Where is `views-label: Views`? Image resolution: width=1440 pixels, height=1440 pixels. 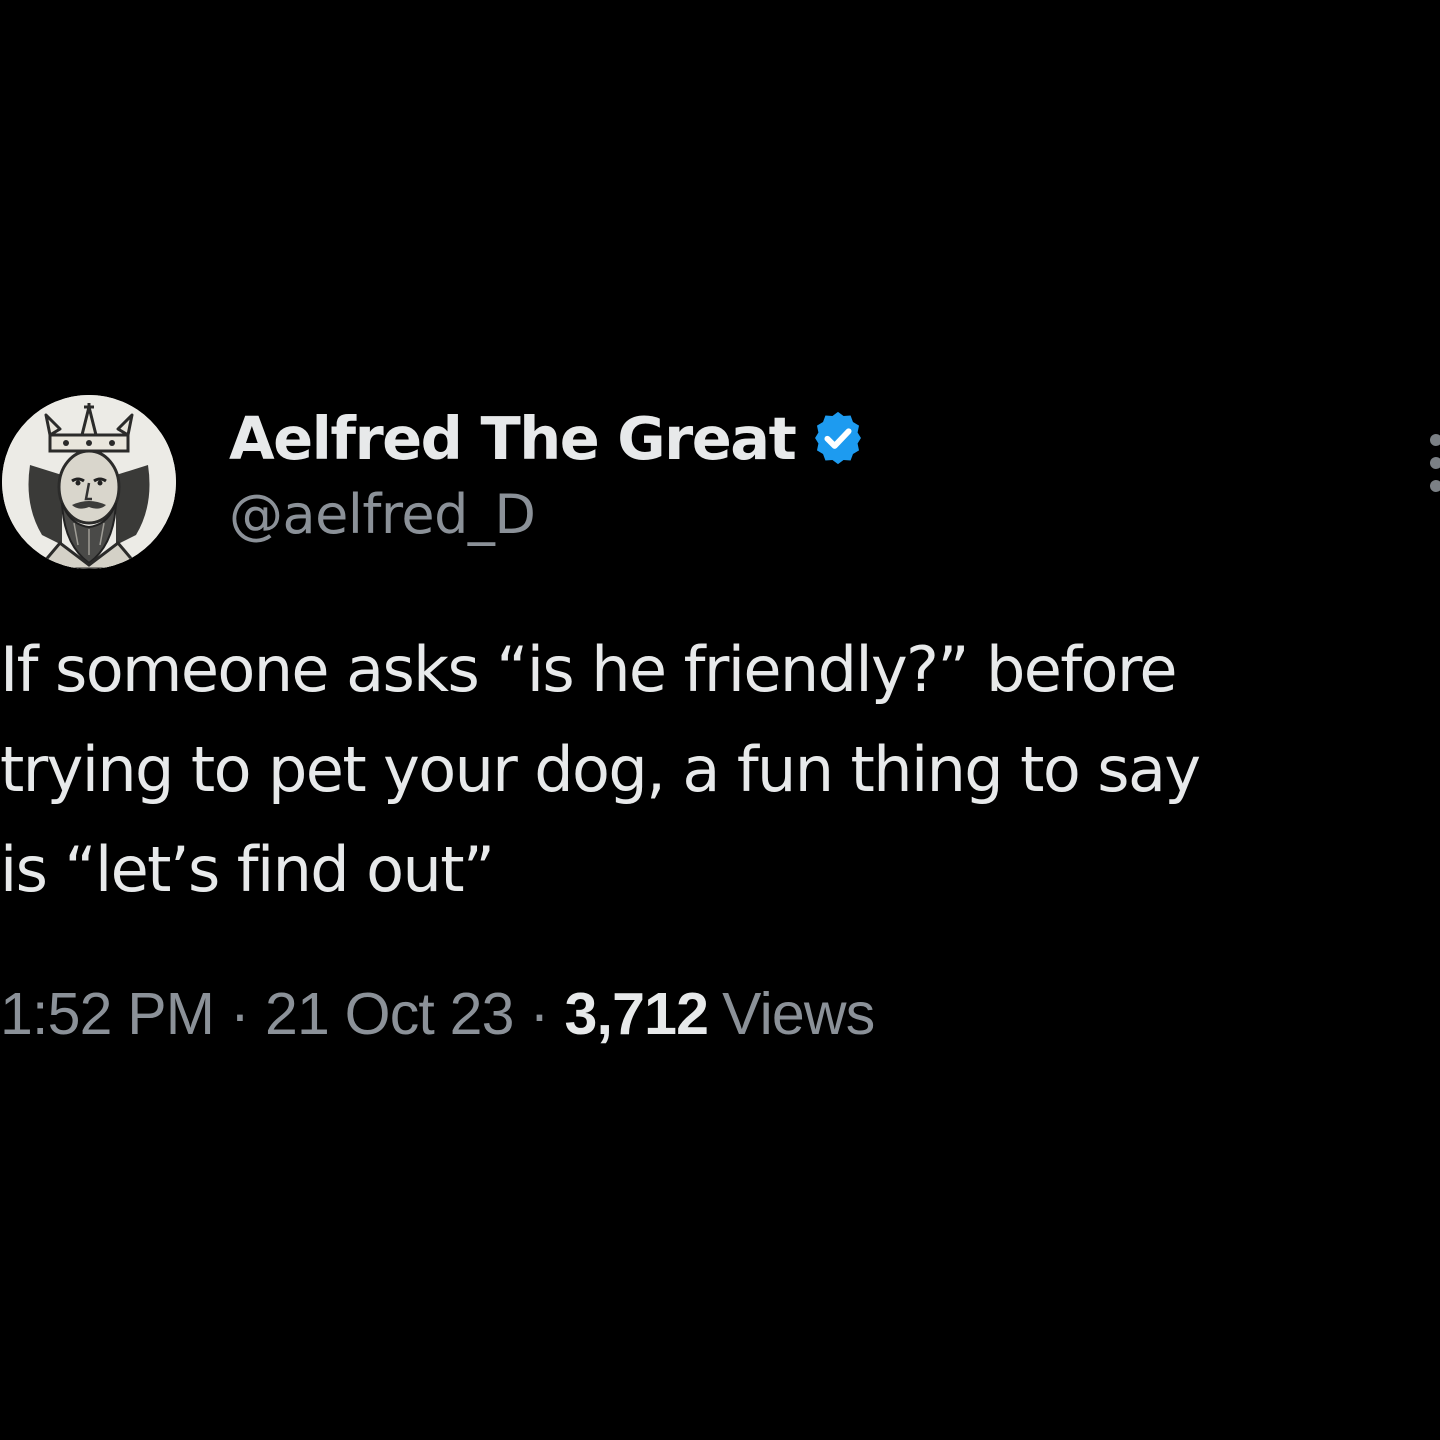
views-label: Views is located at coordinates (798, 1014).